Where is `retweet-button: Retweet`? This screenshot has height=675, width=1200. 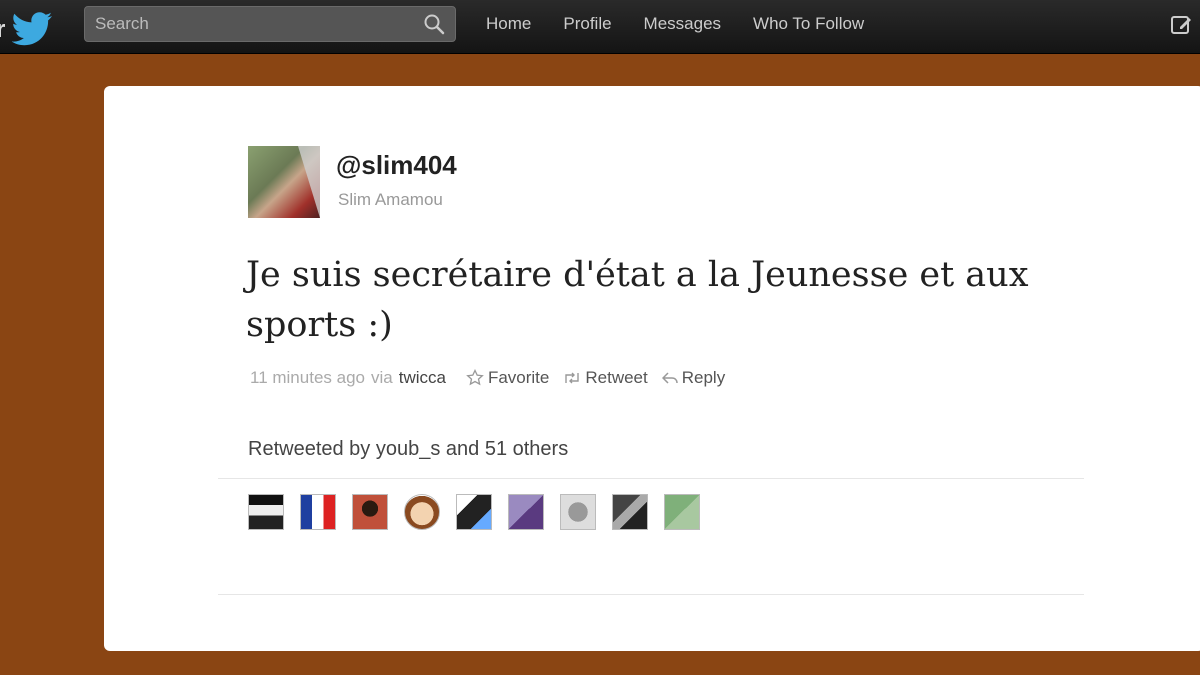
retweet-button: Retweet is located at coordinates (605, 378).